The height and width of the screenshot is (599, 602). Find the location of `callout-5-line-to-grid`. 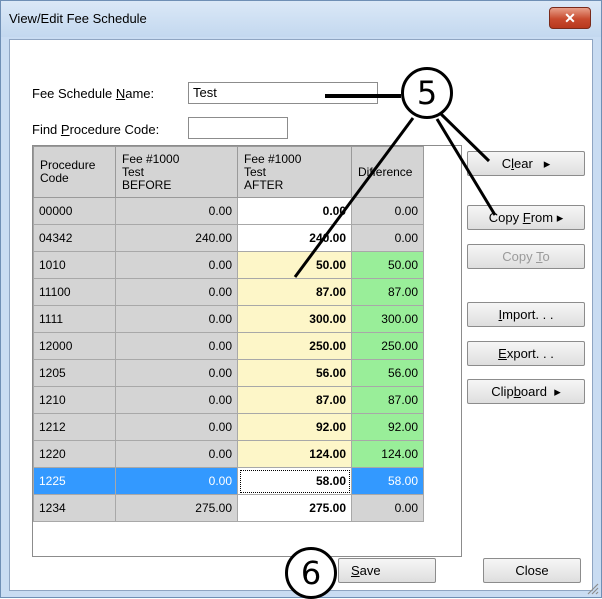

callout-5-line-to-grid is located at coordinates (354, 197).